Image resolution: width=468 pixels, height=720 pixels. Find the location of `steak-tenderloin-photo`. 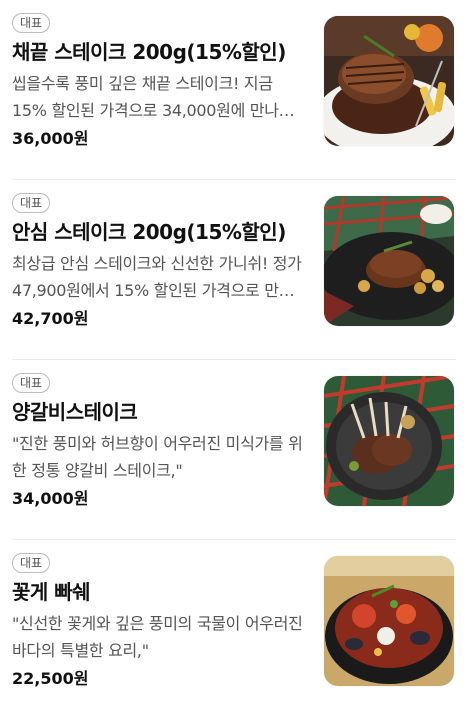

steak-tenderloin-photo is located at coordinates (389, 261).